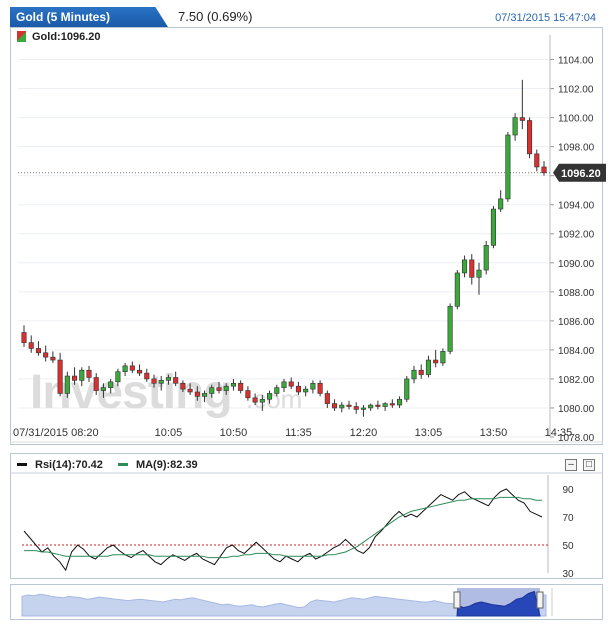  What do you see at coordinates (559, 433) in the screenshot?
I see `x-tick-label: 14:35` at bounding box center [559, 433].